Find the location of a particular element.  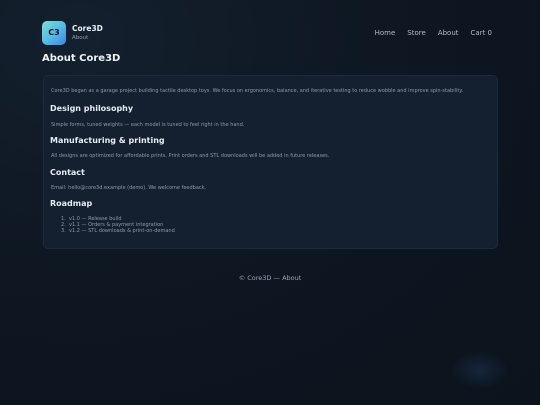

contact-heading: Contact is located at coordinates (67, 172).